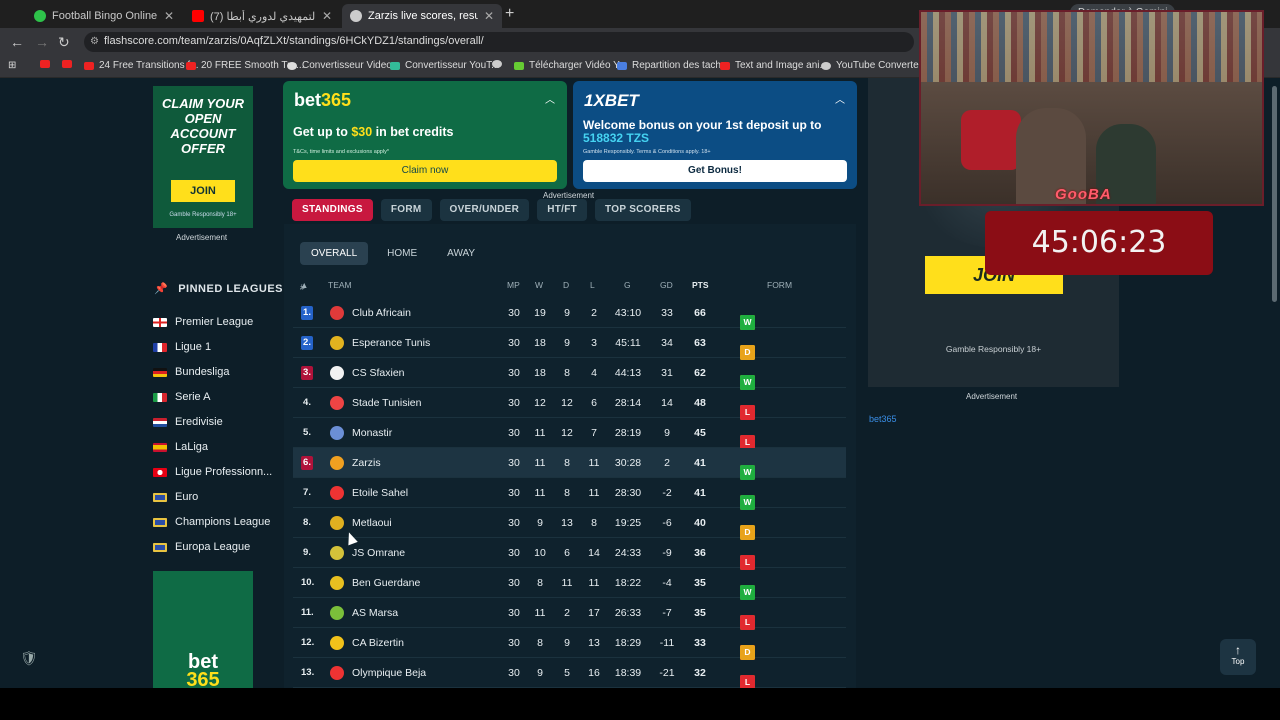  What do you see at coordinates (566, 285) in the screenshot?
I see `header-d: D` at bounding box center [566, 285].